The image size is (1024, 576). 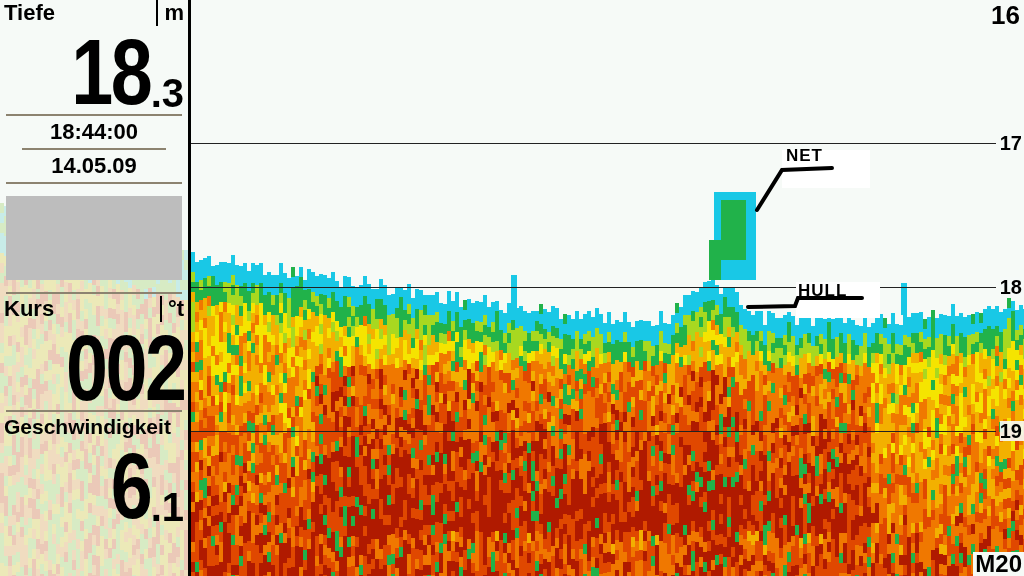 I want to click on range-label: M20, so click(x=998, y=564).